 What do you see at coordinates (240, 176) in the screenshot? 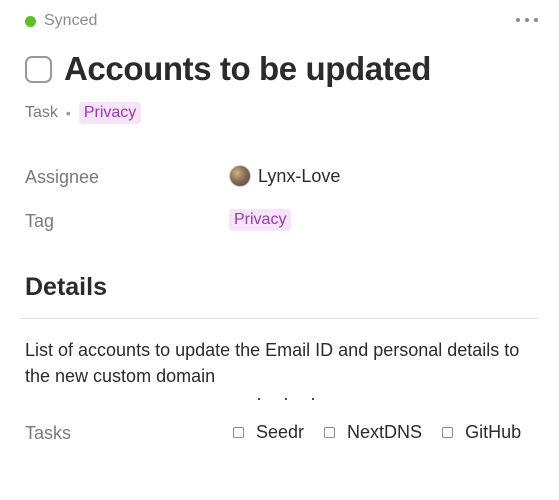
I see `avatar` at bounding box center [240, 176].